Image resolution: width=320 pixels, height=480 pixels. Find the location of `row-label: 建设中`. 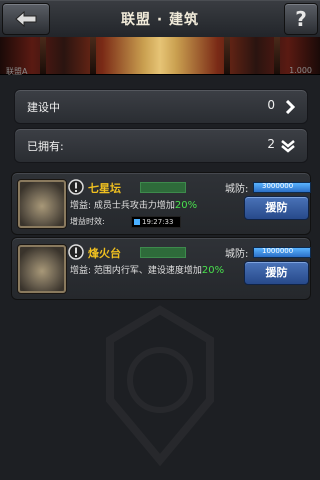

row-label: 建设中 is located at coordinates (43, 107).